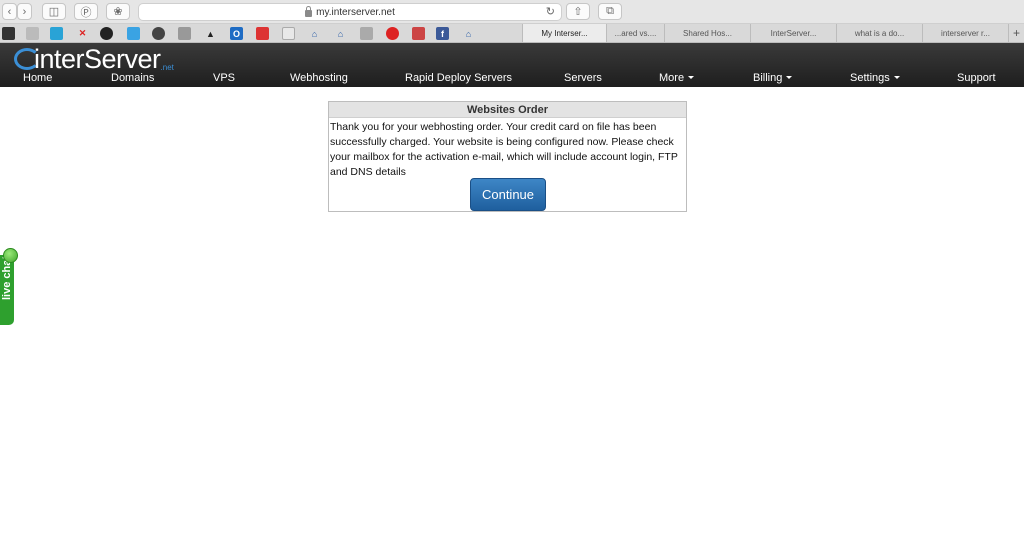  I want to click on hat-icon: ▲, so click(210, 33).